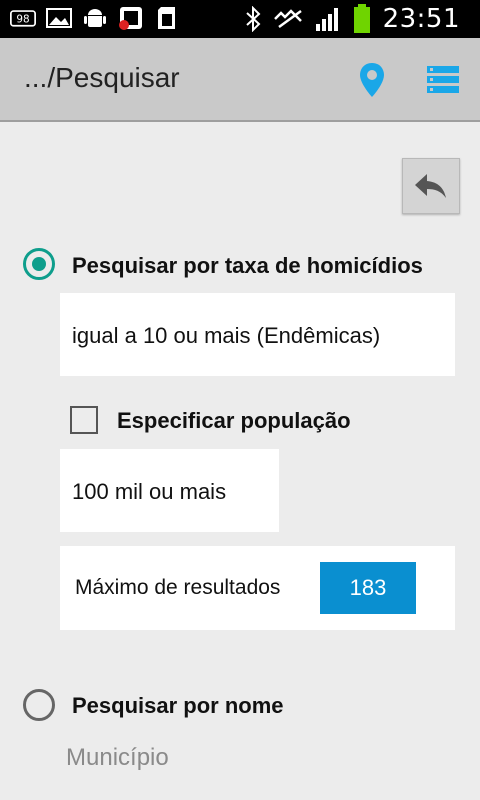  What do you see at coordinates (226, 335) in the screenshot?
I see `rate-value: igual a 10 ou mais (Endêmicas)` at bounding box center [226, 335].